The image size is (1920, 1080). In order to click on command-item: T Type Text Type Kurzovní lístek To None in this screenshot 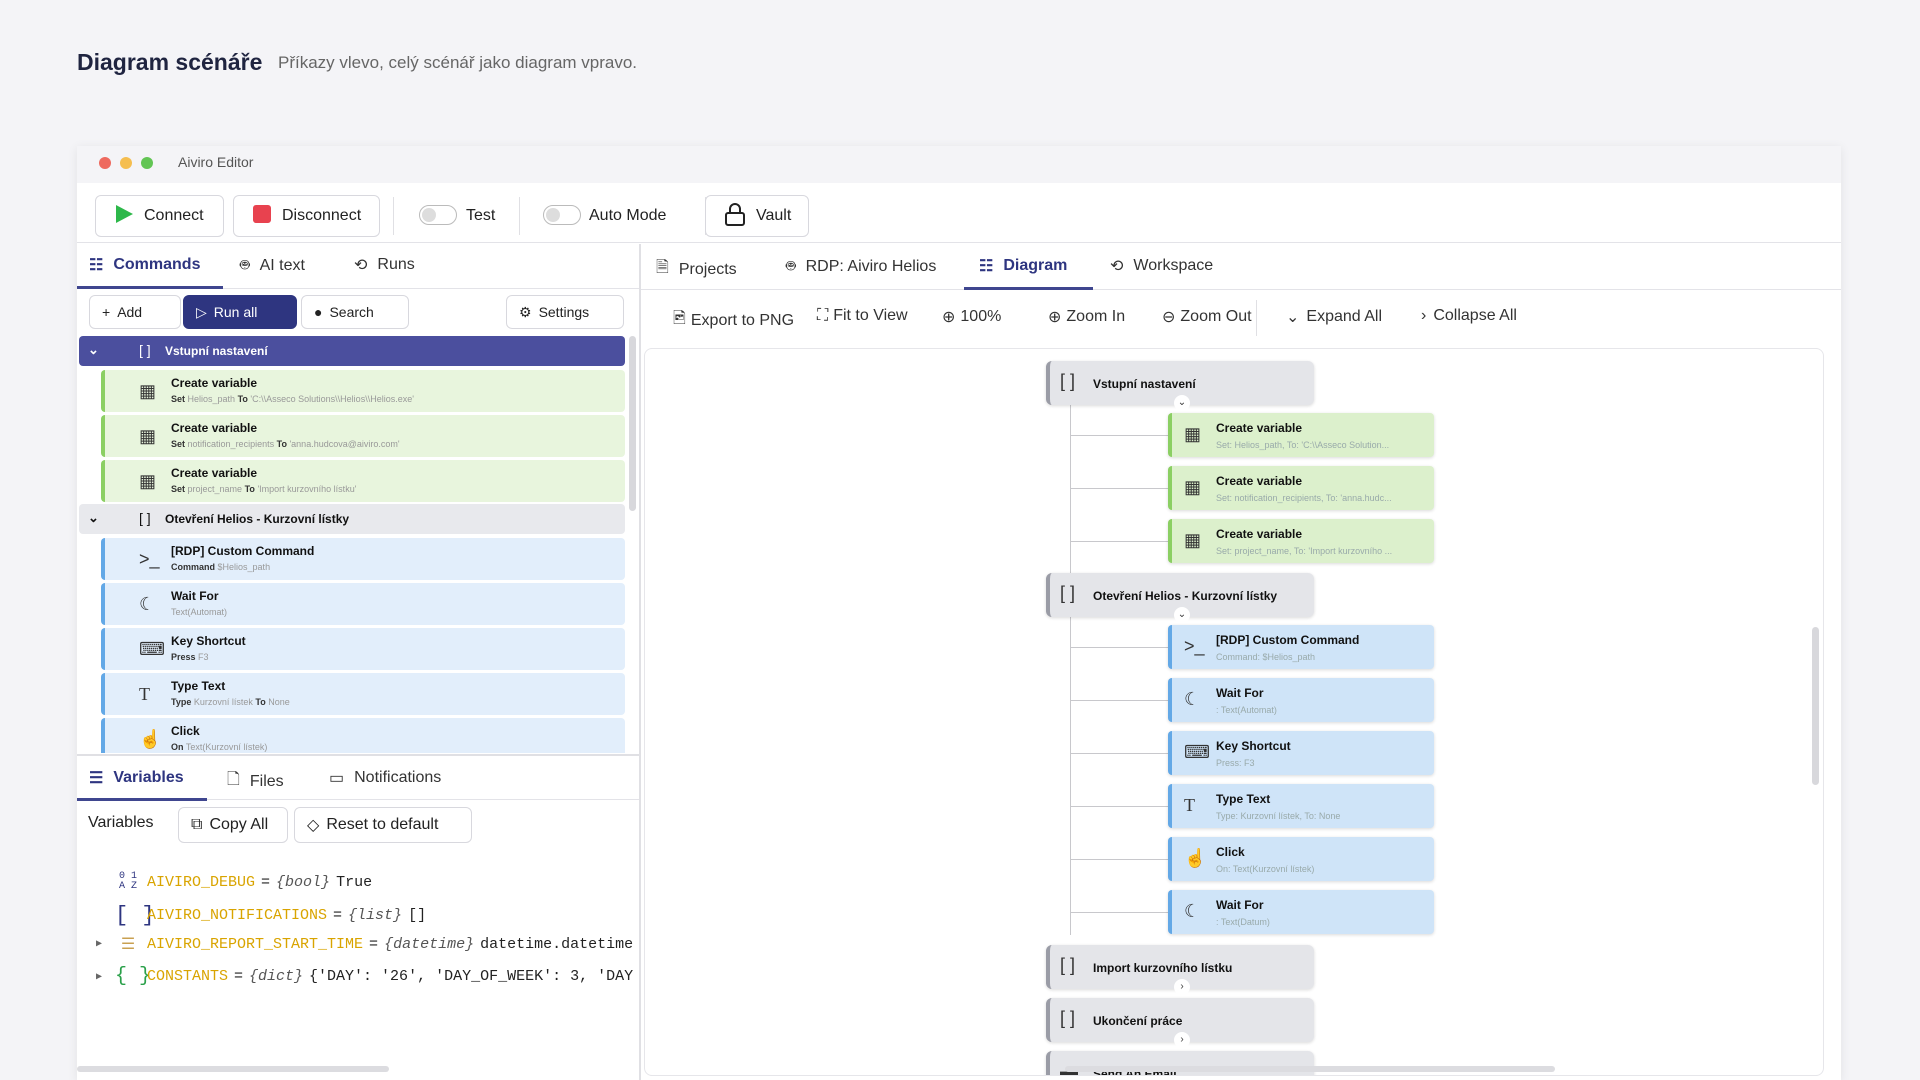, I will do `click(363, 694)`.